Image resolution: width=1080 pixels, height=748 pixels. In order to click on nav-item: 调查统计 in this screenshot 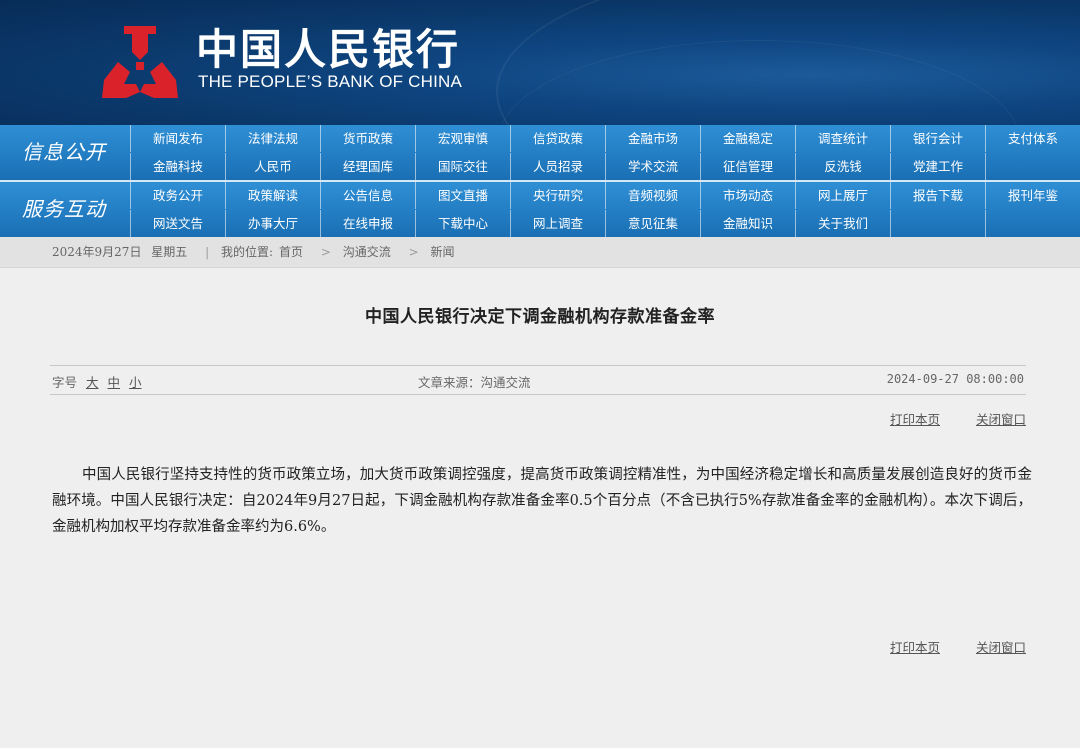, I will do `click(842, 138)`.